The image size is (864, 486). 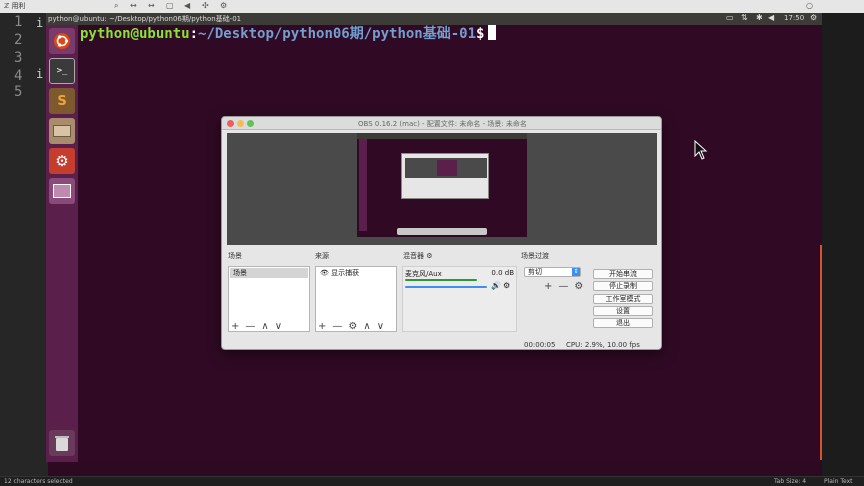 I want to click on bluetooth-icon: ✱, so click(x=759, y=17).